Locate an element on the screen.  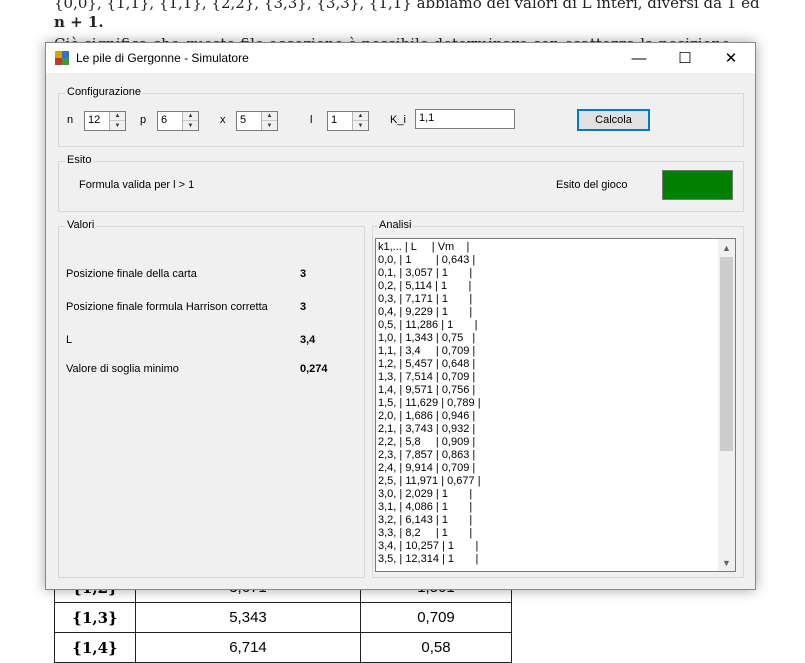
list-item: 0,2, | 5,114 | 1 | is located at coordinates (424, 286).